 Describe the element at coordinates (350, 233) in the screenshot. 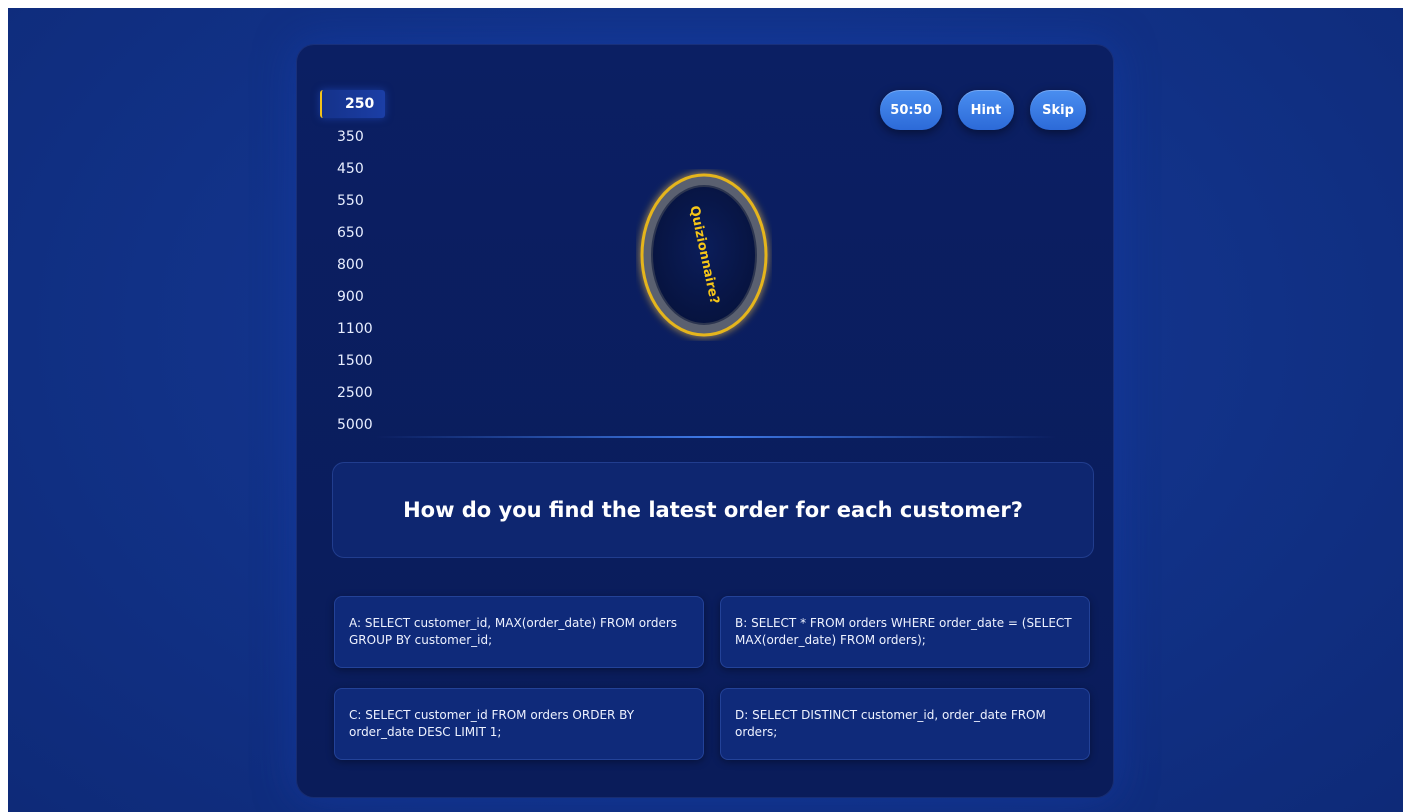

I see `ladder-step: 650` at that location.